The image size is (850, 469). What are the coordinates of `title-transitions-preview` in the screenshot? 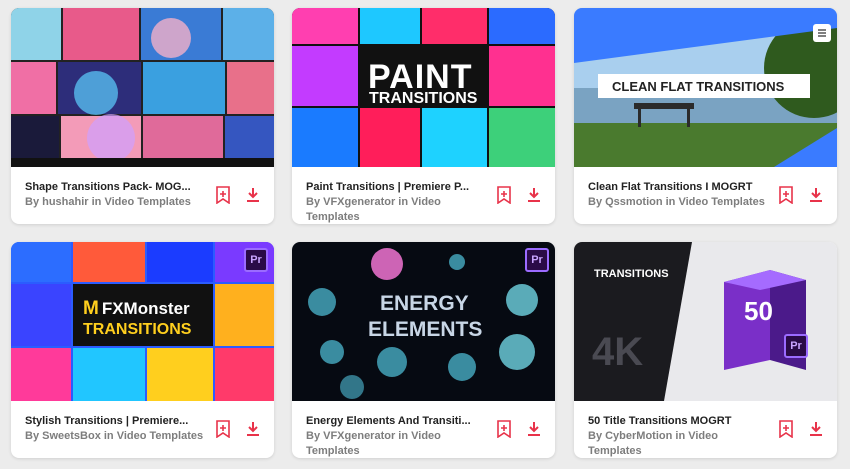 It's located at (690, 321).